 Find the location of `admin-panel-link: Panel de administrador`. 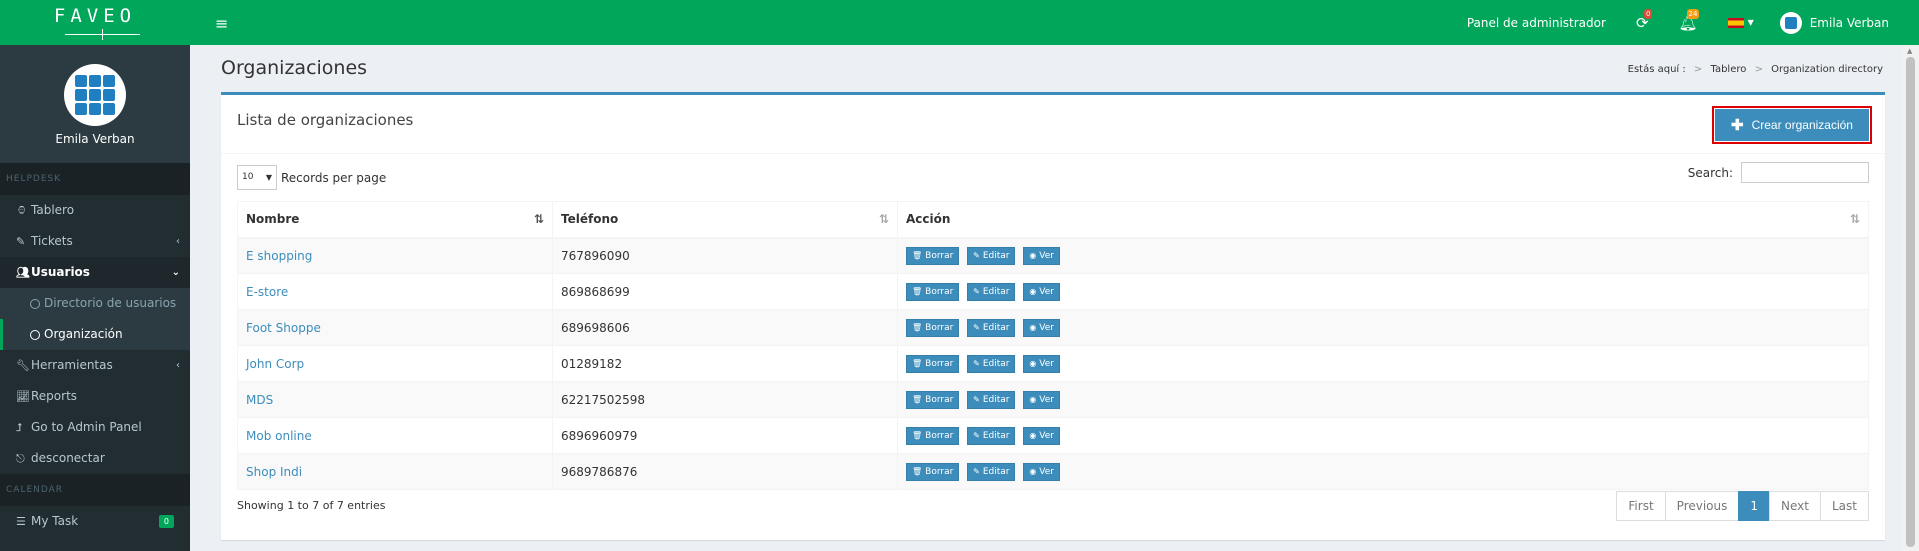

admin-panel-link: Panel de administrador is located at coordinates (1536, 23).